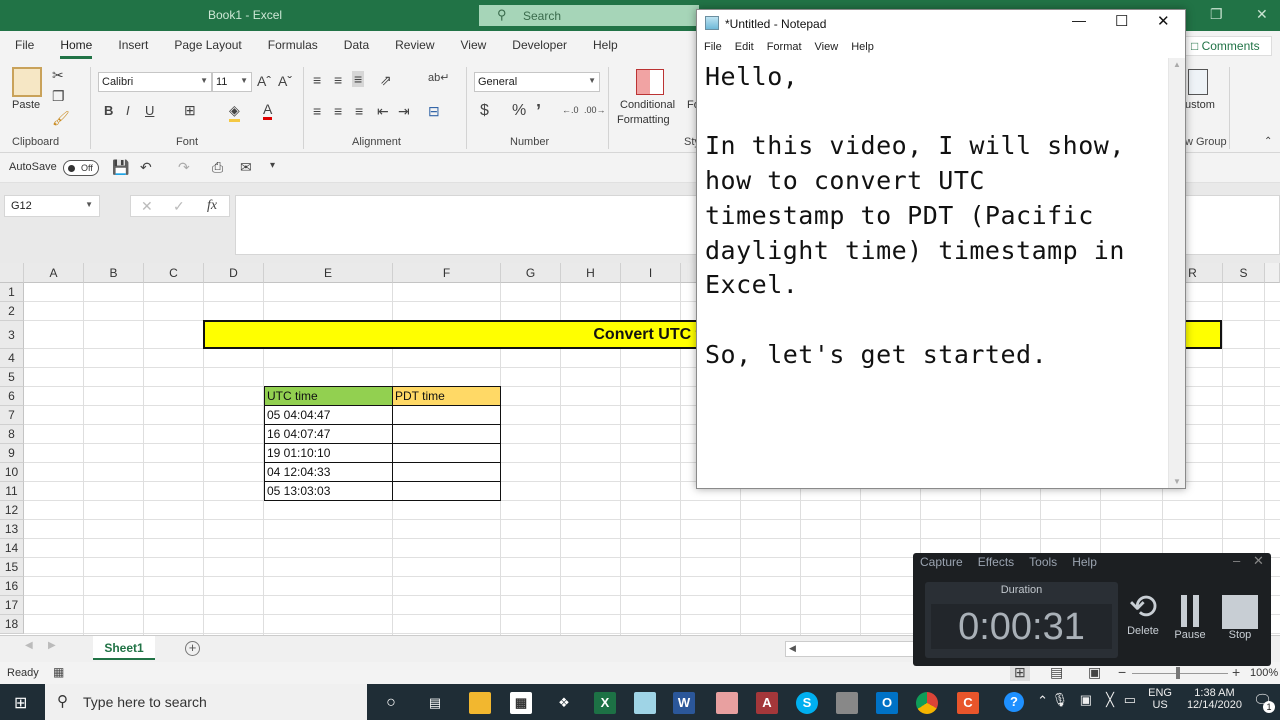 Image resolution: width=1280 pixels, height=720 pixels. What do you see at coordinates (1180, 673) in the screenshot?
I see `zoom-slider` at bounding box center [1180, 673].